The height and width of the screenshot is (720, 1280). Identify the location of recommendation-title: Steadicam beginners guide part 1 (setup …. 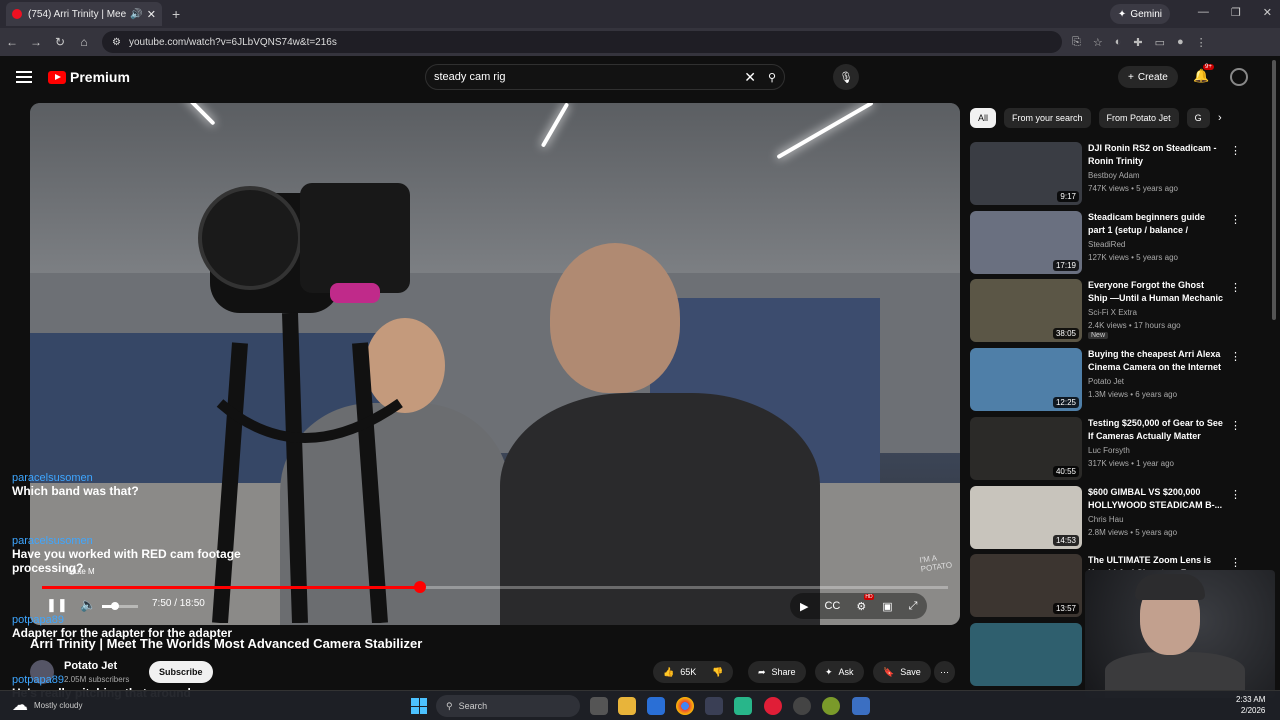
(1156, 224).